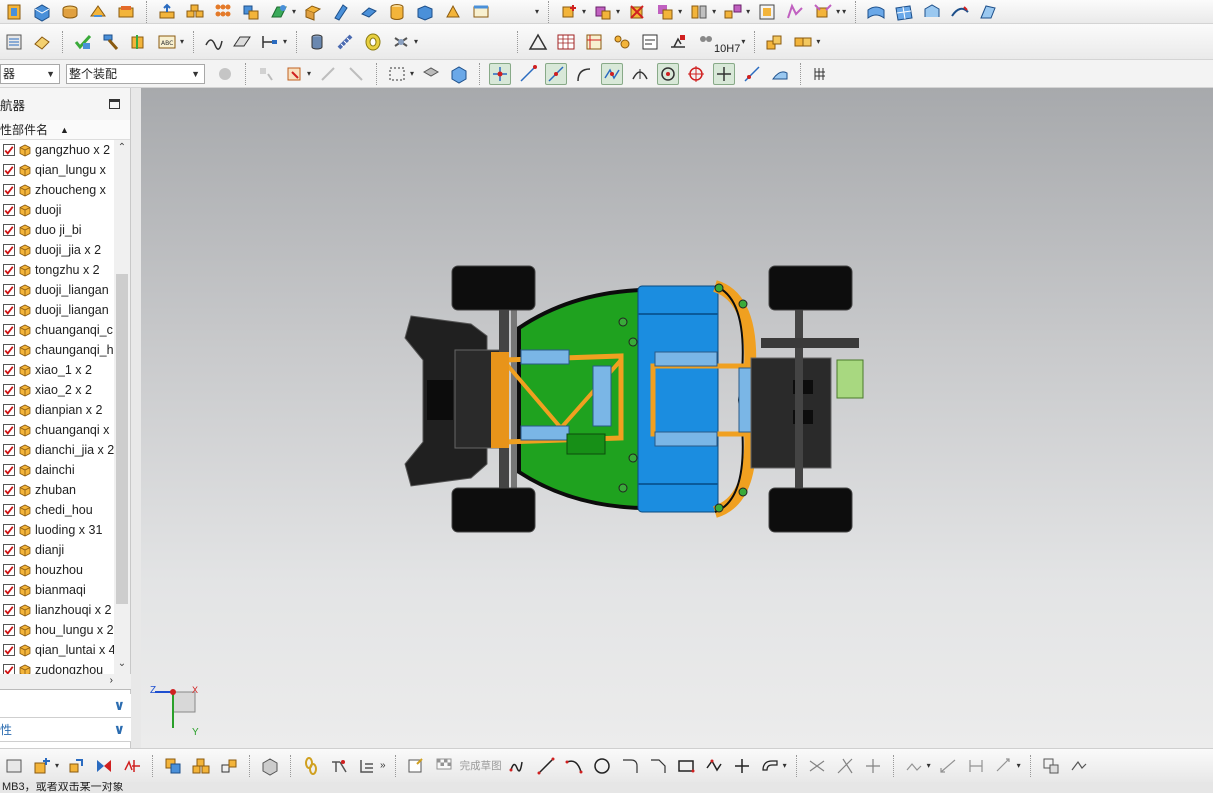 This screenshot has width=1213, height=793. Describe the element at coordinates (416, 766) in the screenshot. I see `sketch-icon` at that location.